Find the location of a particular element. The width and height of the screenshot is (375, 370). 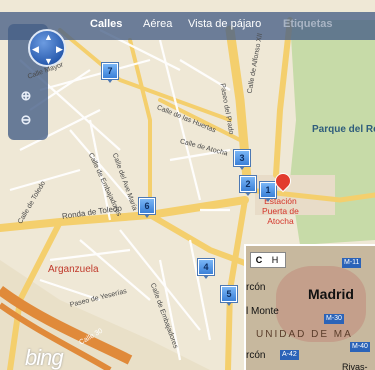

minimap-city-label: Madrid is located at coordinates (331, 294).